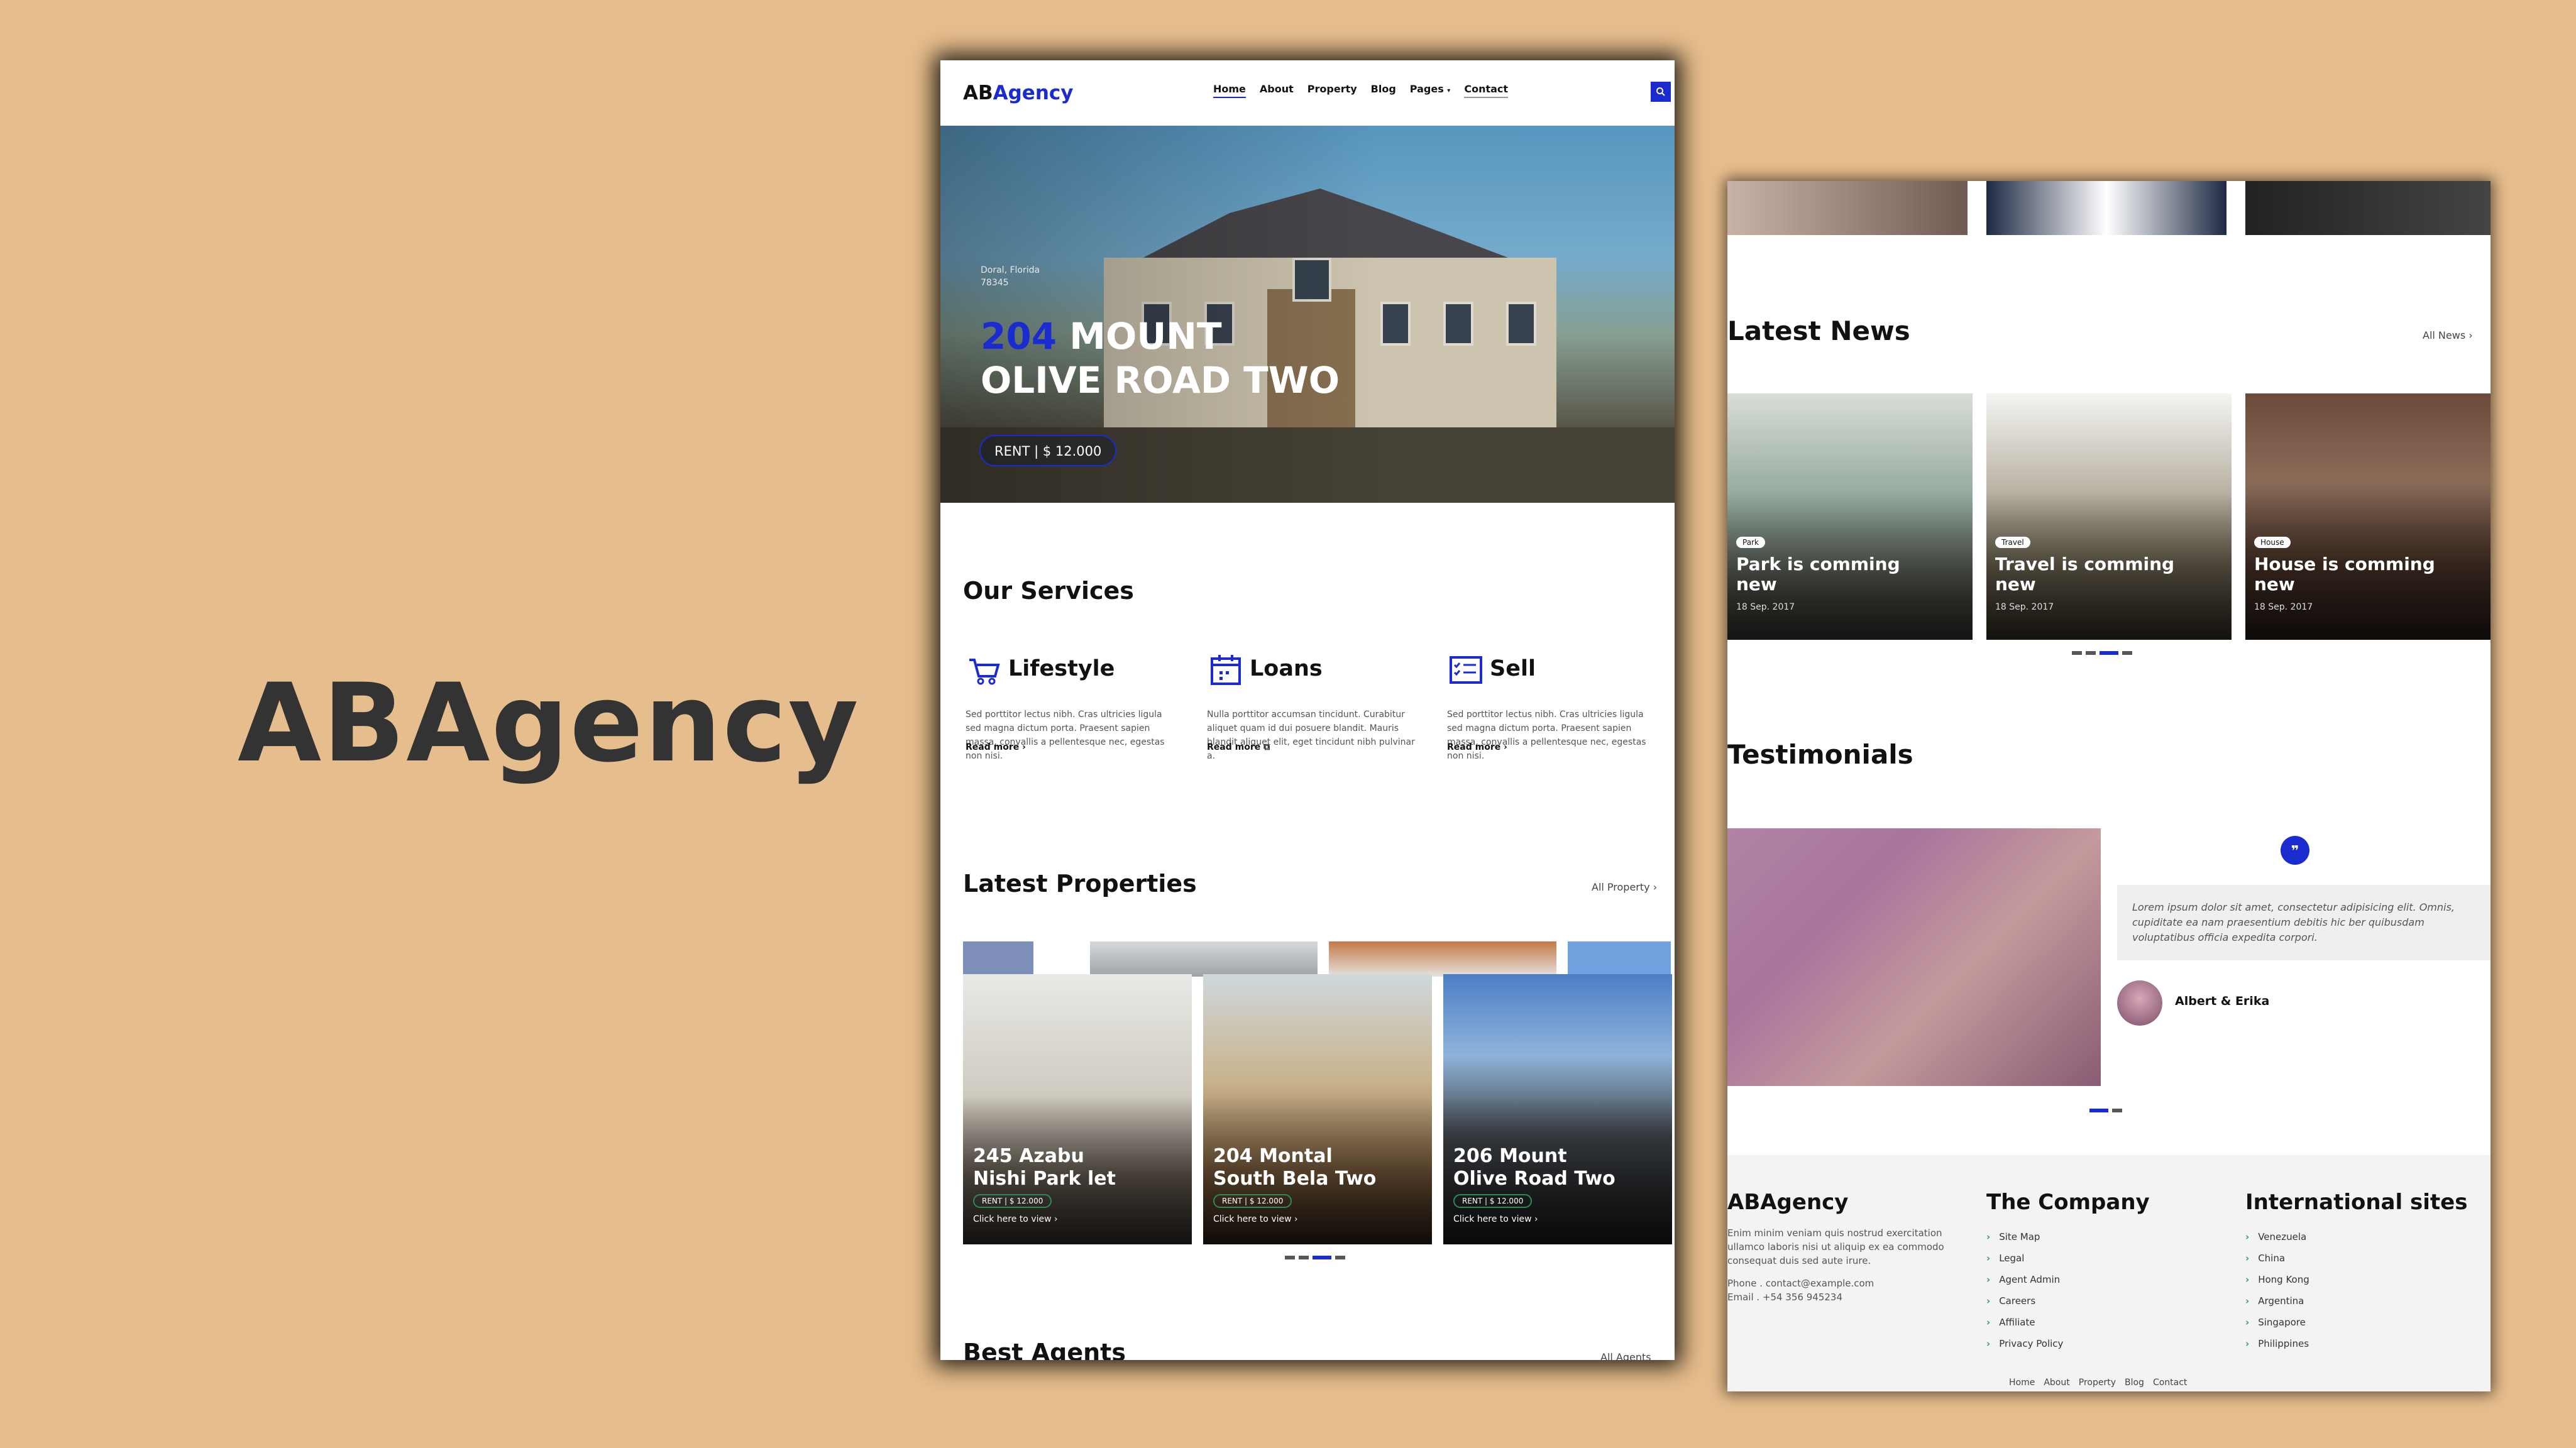 The height and width of the screenshot is (1448, 2576). I want to click on footer-nav: Home About Property Blog Contact, so click(2098, 1383).